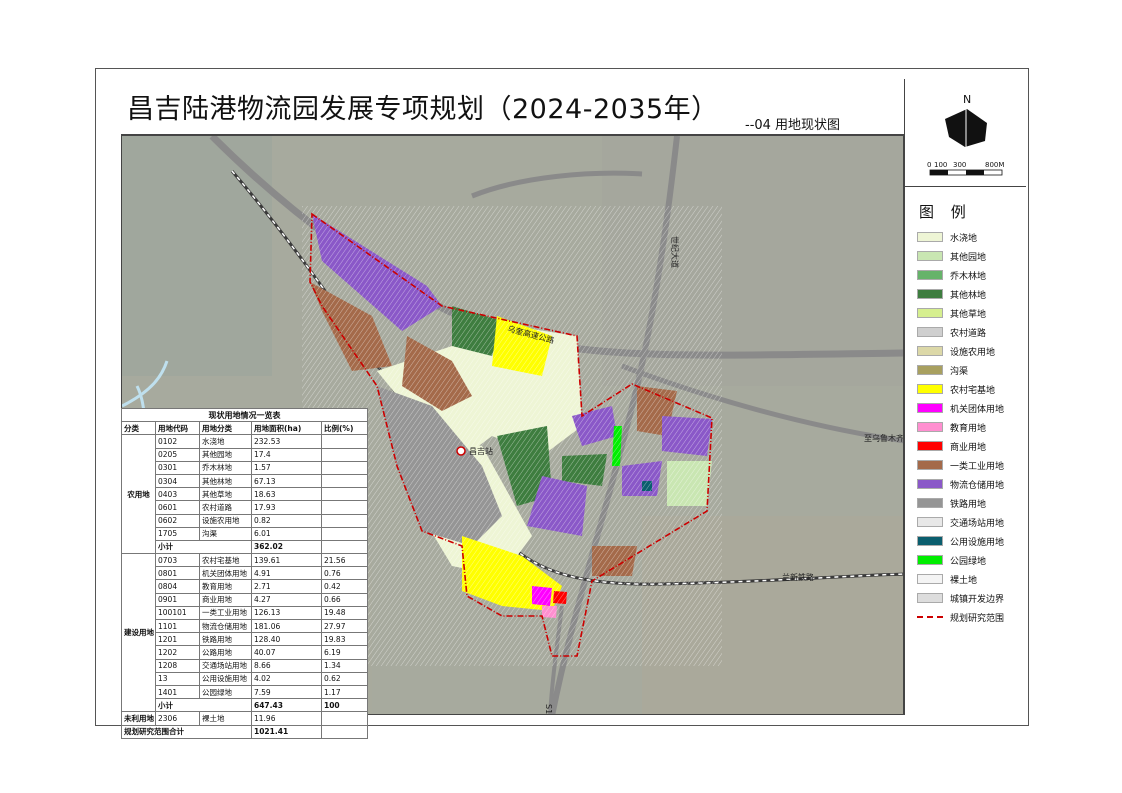 This screenshot has height=793, width=1122. What do you see at coordinates (967, 99) in the screenshot?
I see `north-label: N` at bounding box center [967, 99].